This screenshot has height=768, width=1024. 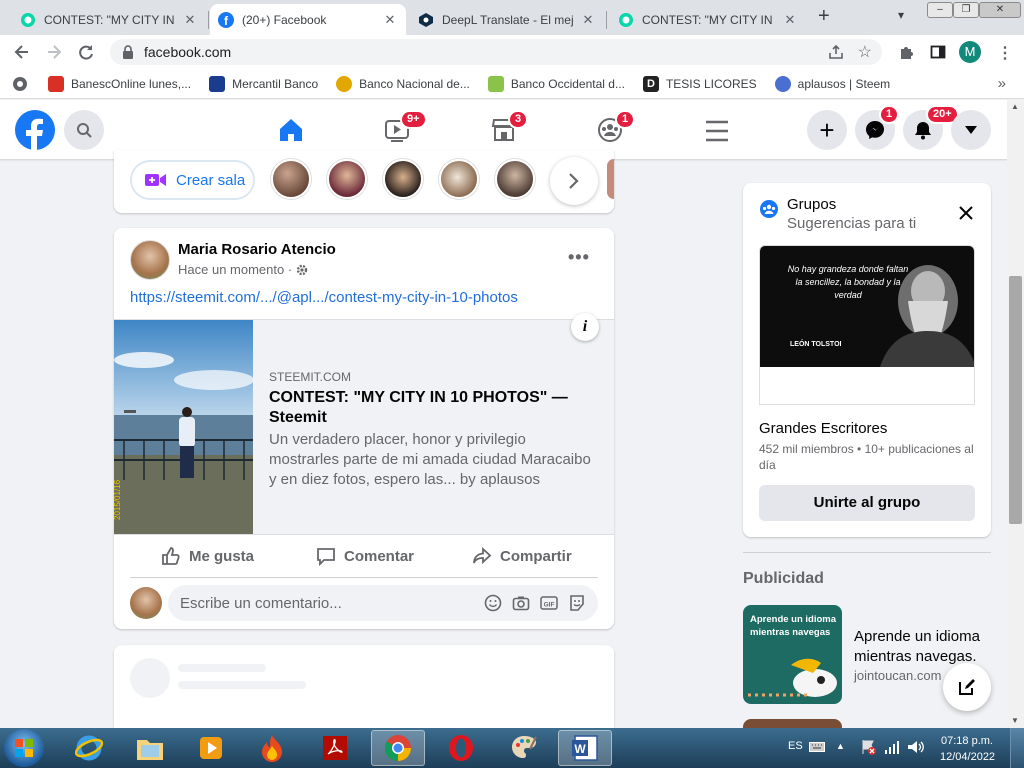 What do you see at coordinates (150, 260) in the screenshot?
I see `author-avatar` at bounding box center [150, 260].